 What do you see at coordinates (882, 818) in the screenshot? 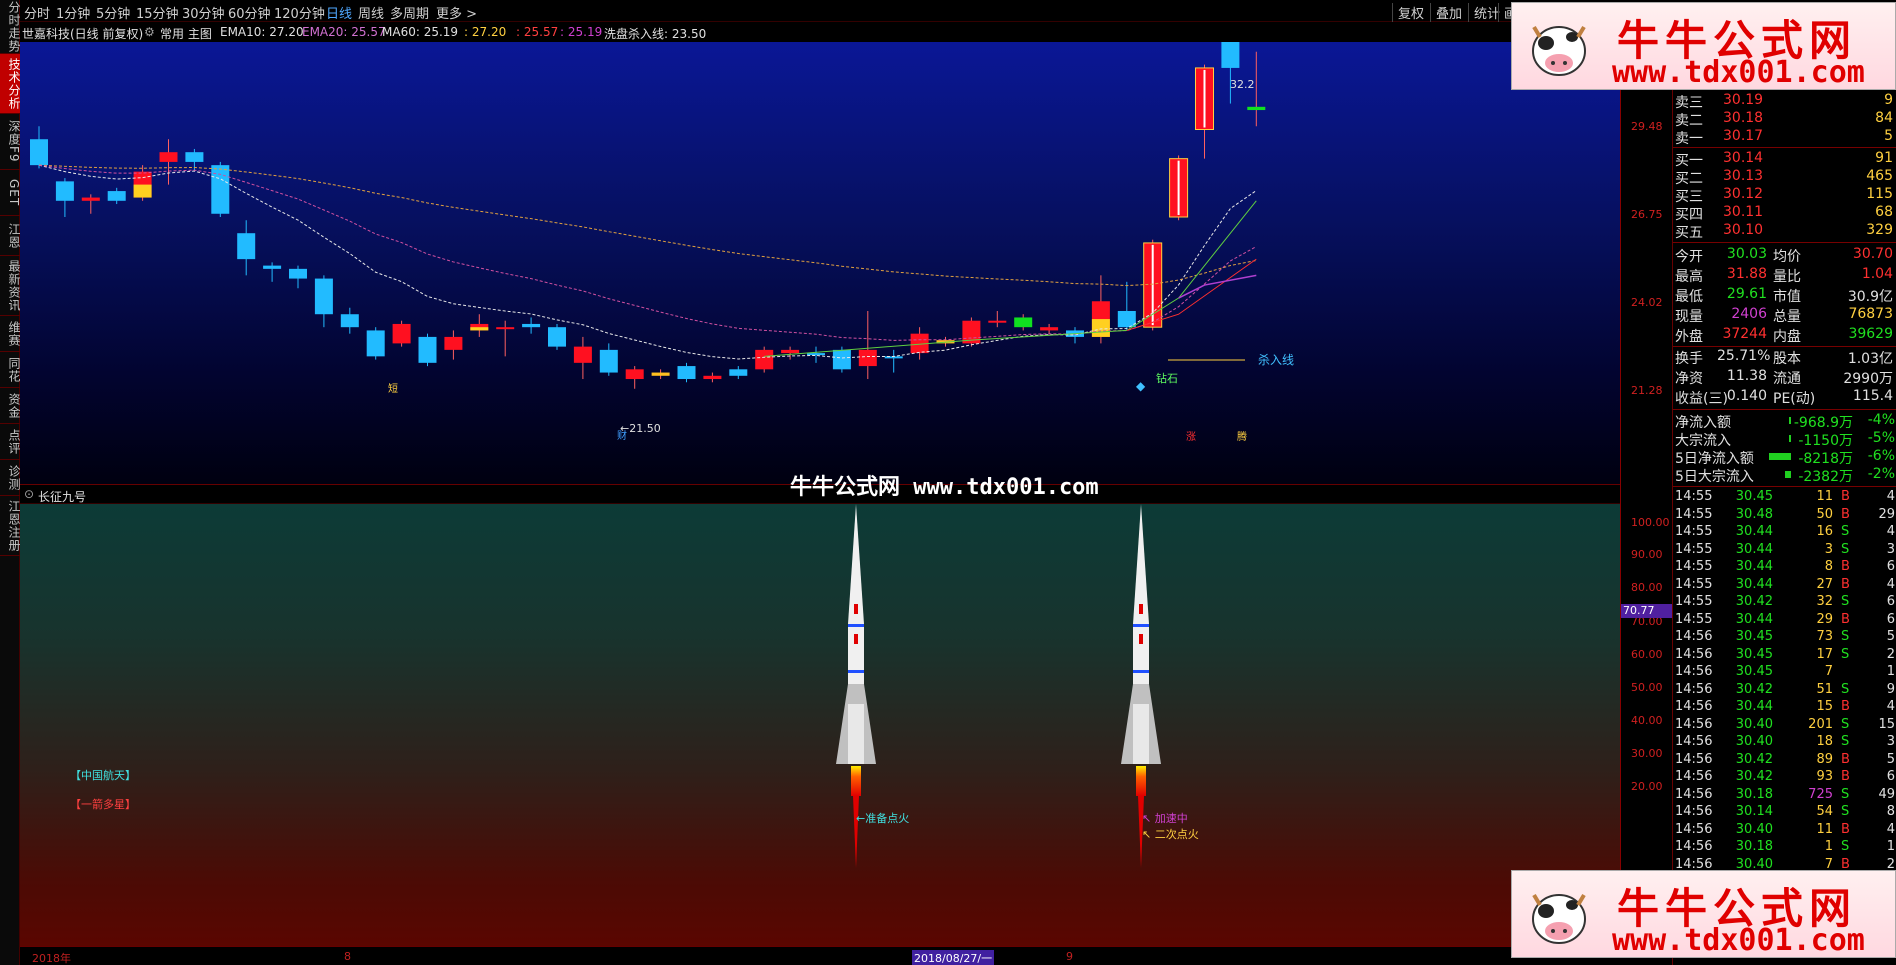
I see `ready-label: ←准备点火` at bounding box center [882, 818].